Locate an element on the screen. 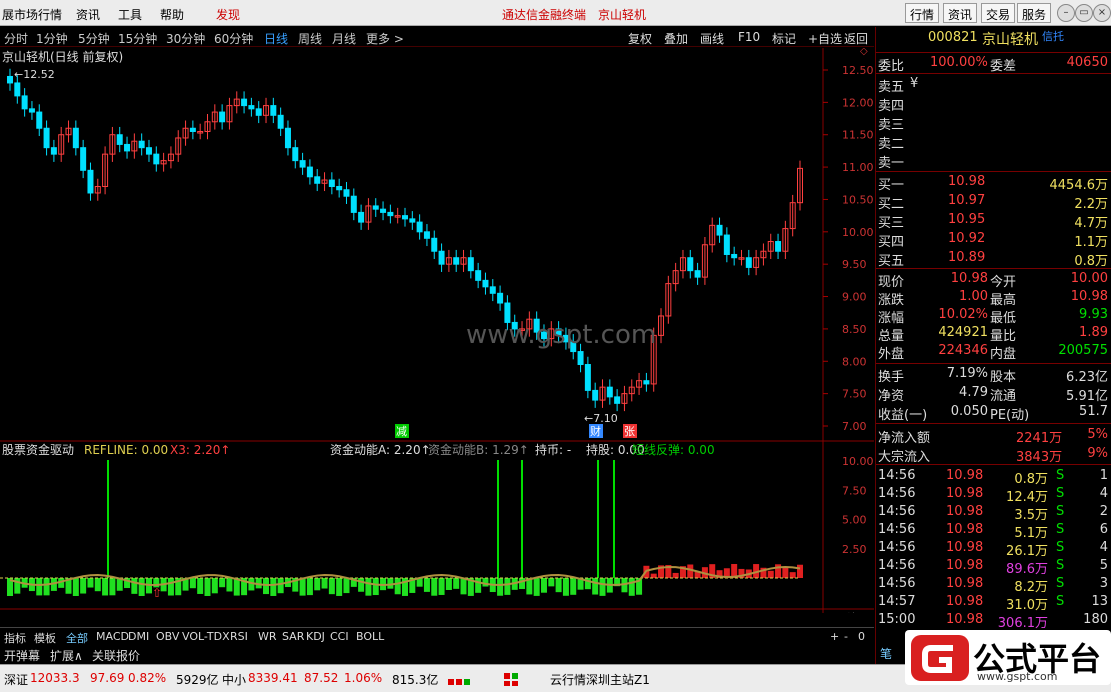 This screenshot has height=692, width=1111. tick-row: 14:56 10.98 8.2万 S 3 is located at coordinates (993, 585).